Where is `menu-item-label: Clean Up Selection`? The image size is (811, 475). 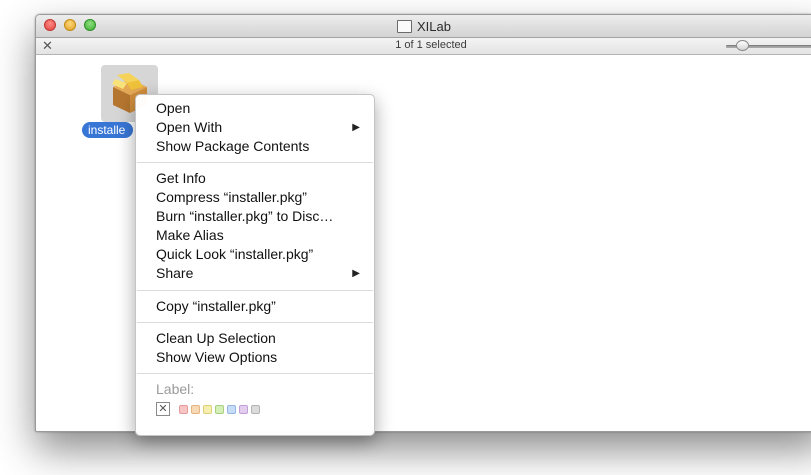 menu-item-label: Clean Up Selection is located at coordinates (216, 338).